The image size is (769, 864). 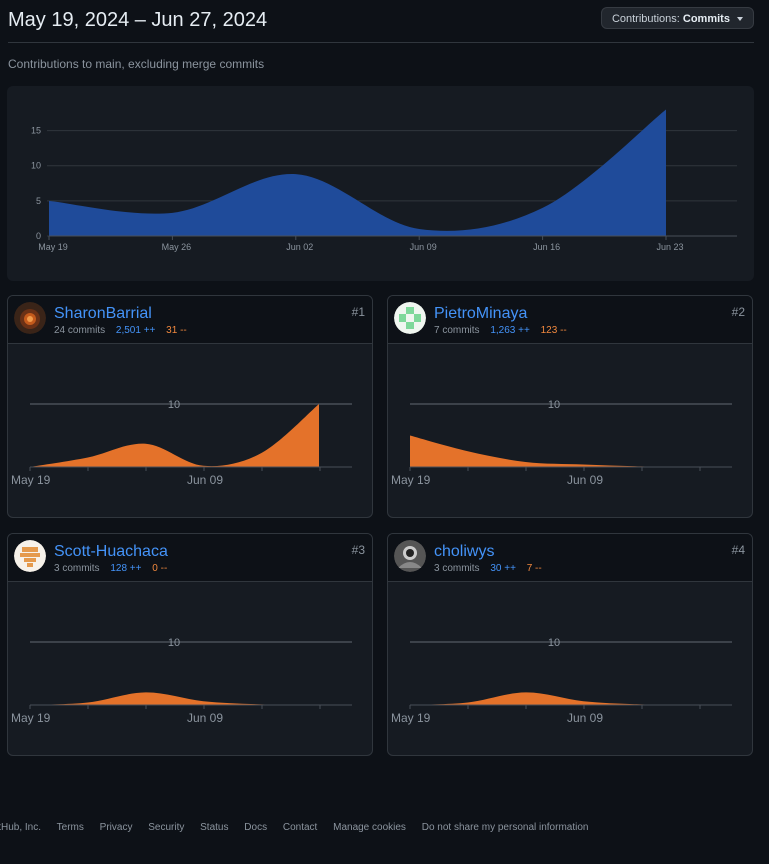 What do you see at coordinates (176, 330) in the screenshot?
I see `deletions-count: 31 --` at bounding box center [176, 330].